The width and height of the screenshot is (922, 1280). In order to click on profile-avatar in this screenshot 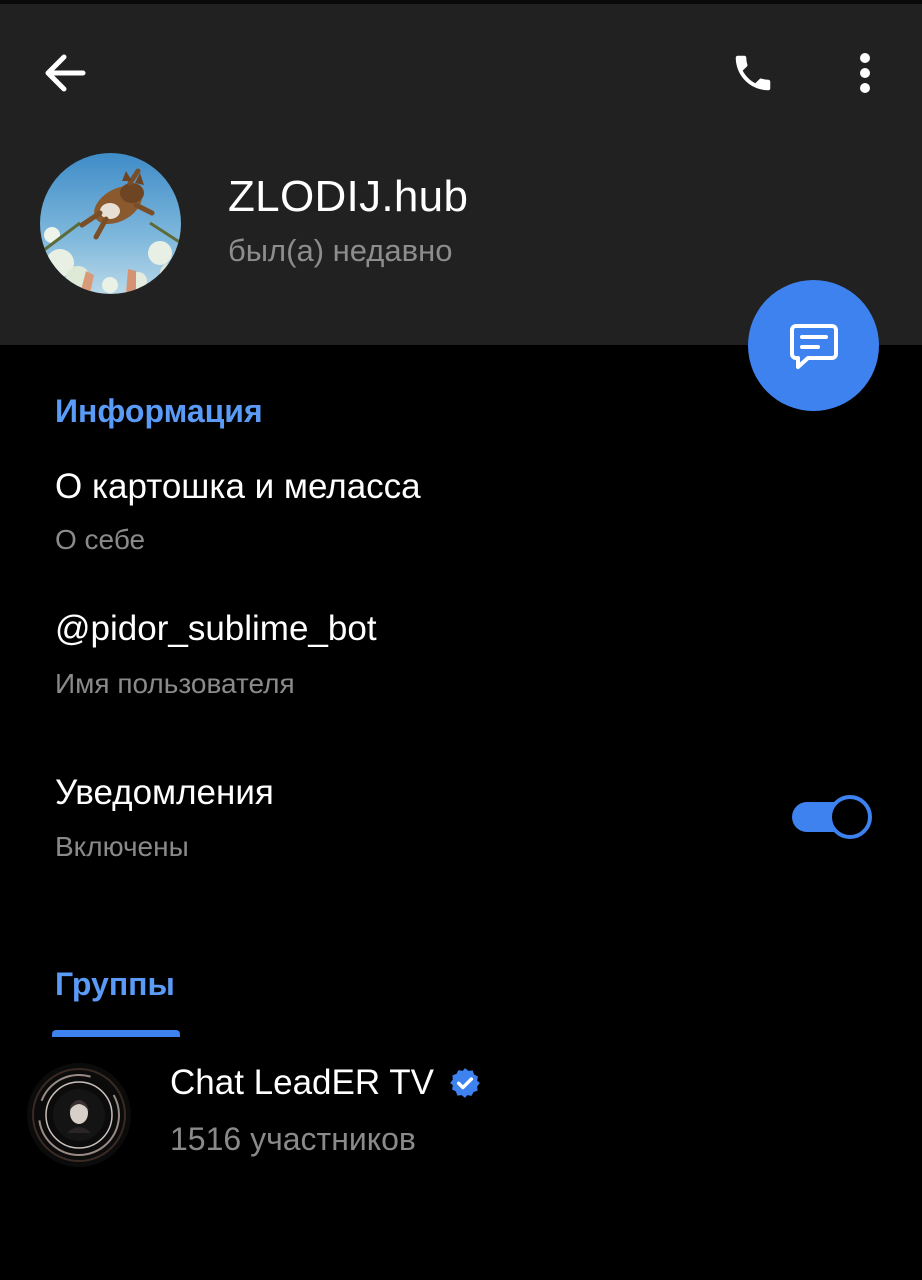, I will do `click(110, 223)`.